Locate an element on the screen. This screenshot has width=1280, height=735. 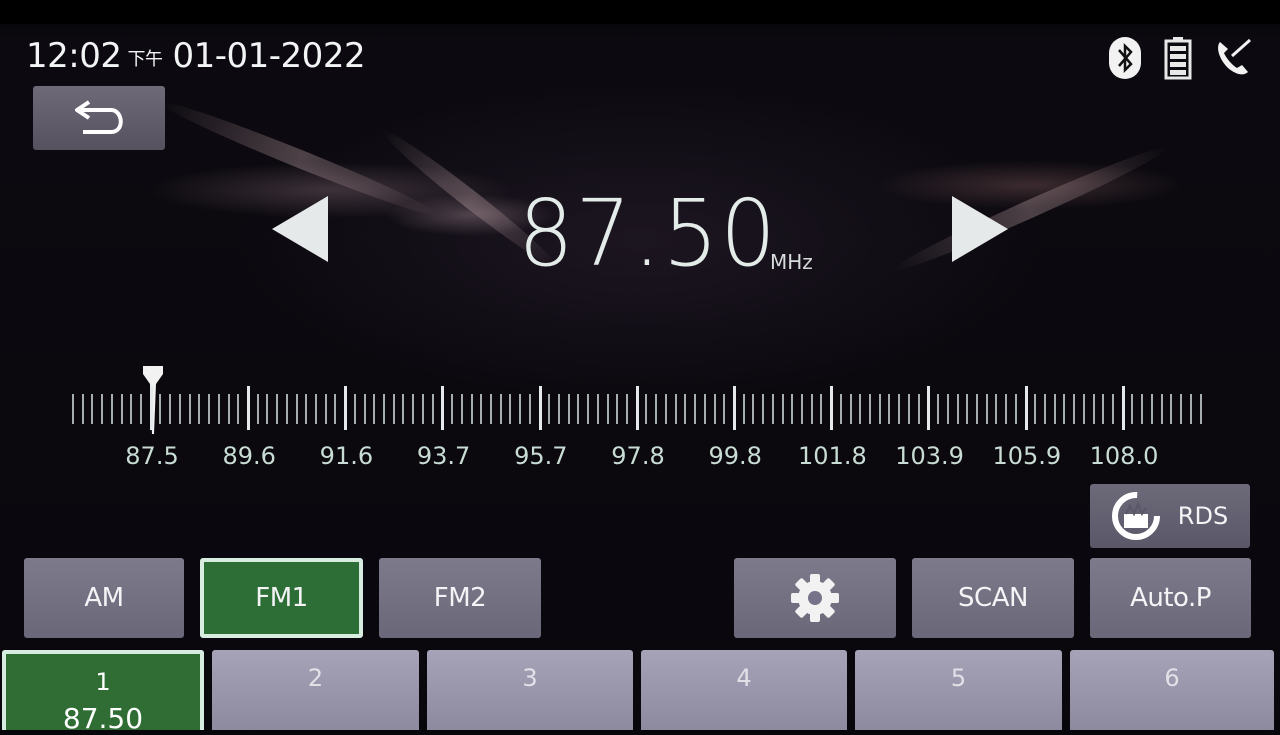
preset-number: 6 is located at coordinates (1172, 678).